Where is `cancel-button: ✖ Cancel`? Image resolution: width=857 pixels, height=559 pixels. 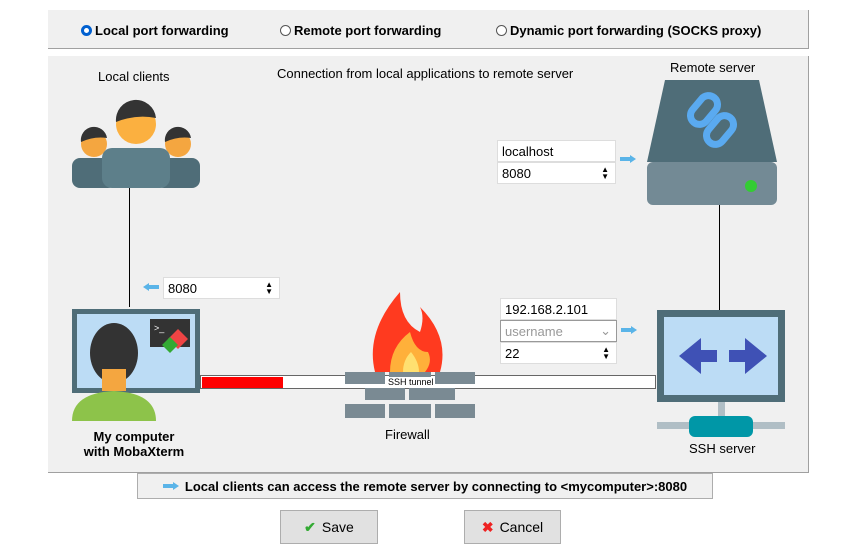 cancel-button: ✖ Cancel is located at coordinates (512, 527).